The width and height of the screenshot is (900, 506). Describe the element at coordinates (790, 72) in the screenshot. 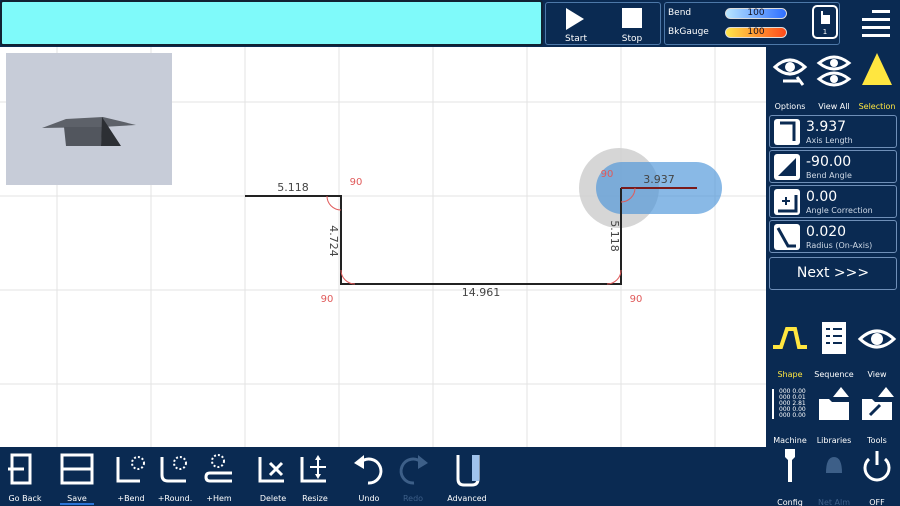

I see `eye-wrench-icon` at that location.